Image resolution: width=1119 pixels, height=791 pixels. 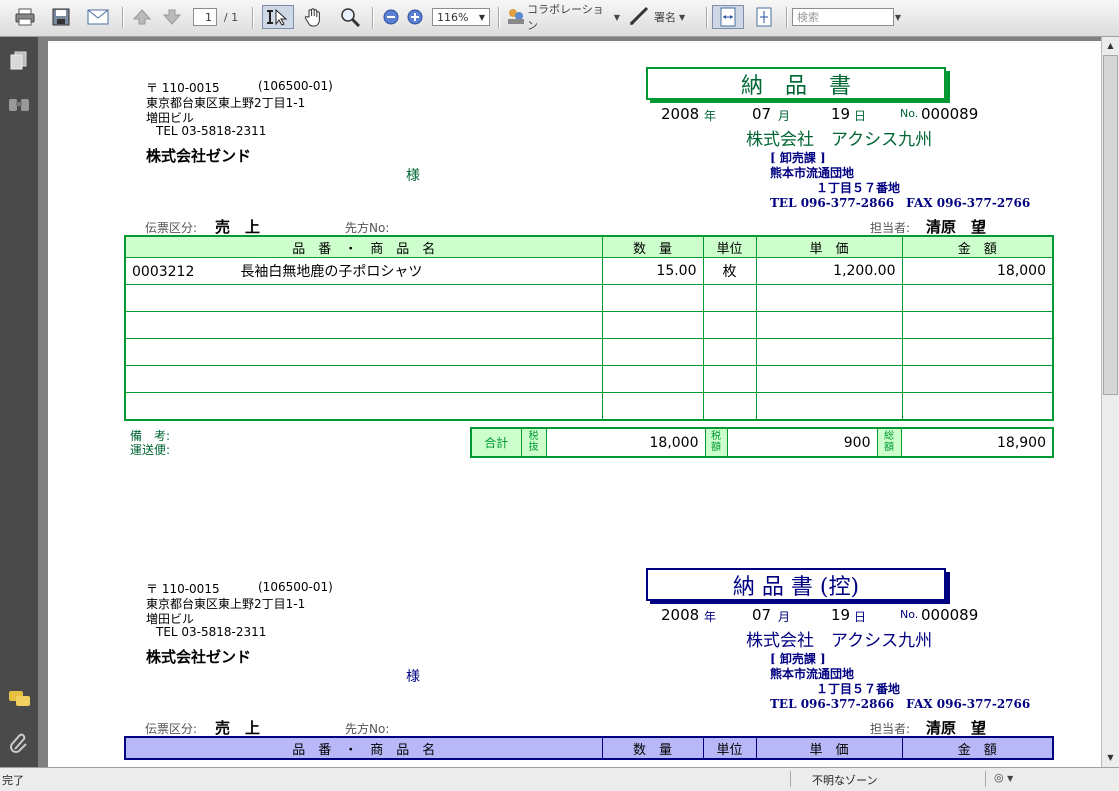 What do you see at coordinates (900, 704) in the screenshot?
I see `company-tel-fax: TEL 096-377-2866 FAX 096-377-2766` at bounding box center [900, 704].